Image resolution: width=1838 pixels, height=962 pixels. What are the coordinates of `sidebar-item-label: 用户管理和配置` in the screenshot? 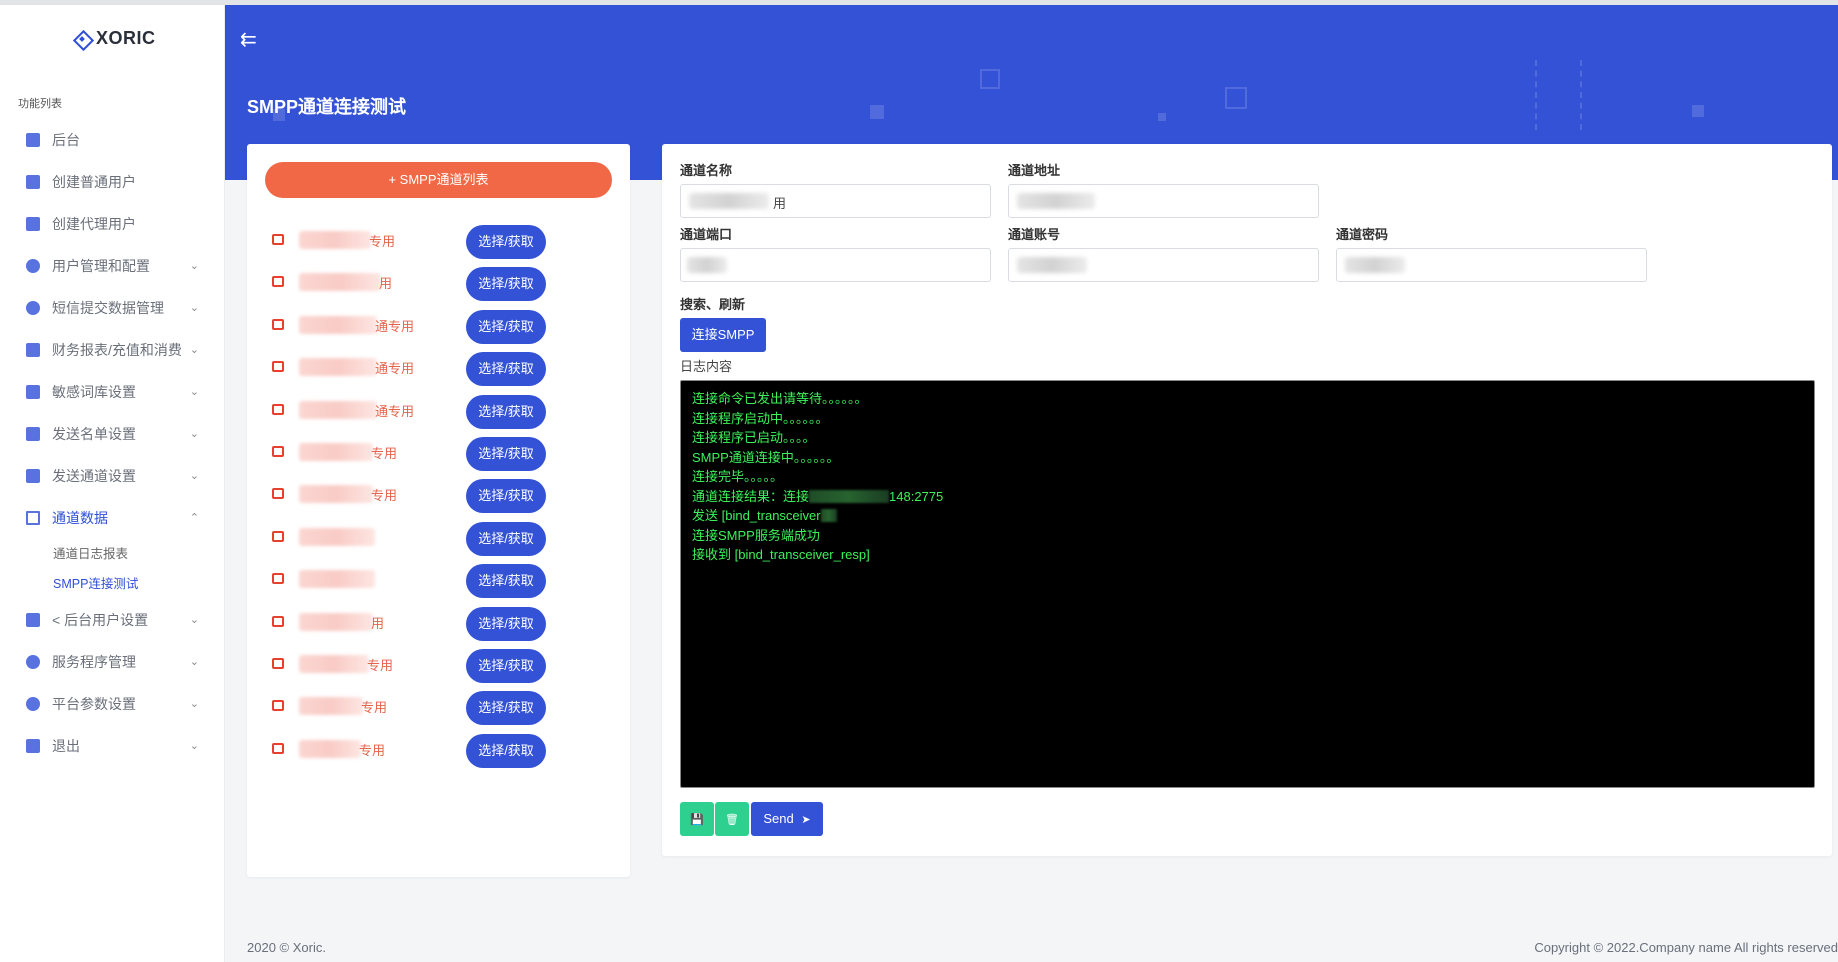 It's located at (101, 266).